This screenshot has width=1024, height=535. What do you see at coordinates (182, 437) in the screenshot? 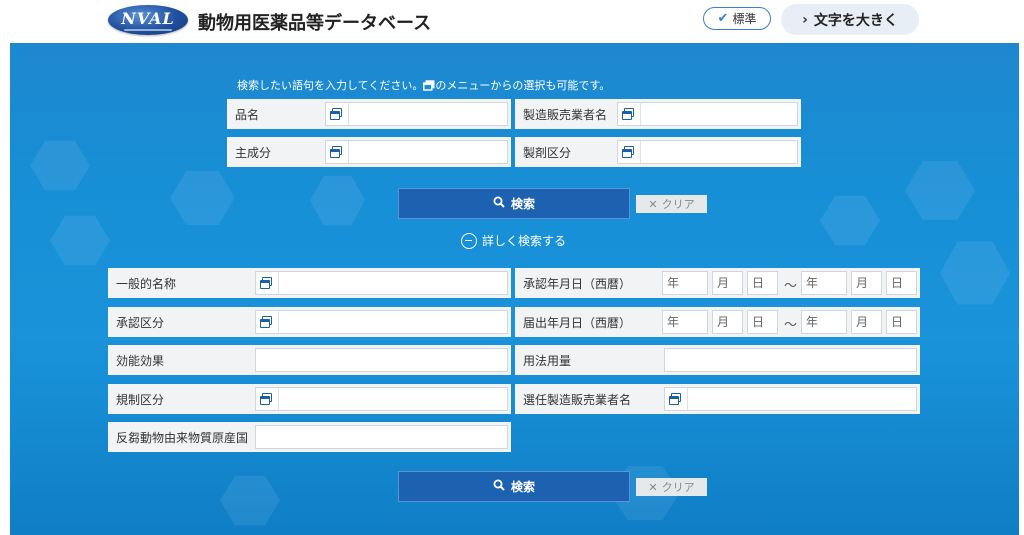
I see `ruminant-origin-label: 反芻動物由来物質原産国` at bounding box center [182, 437].